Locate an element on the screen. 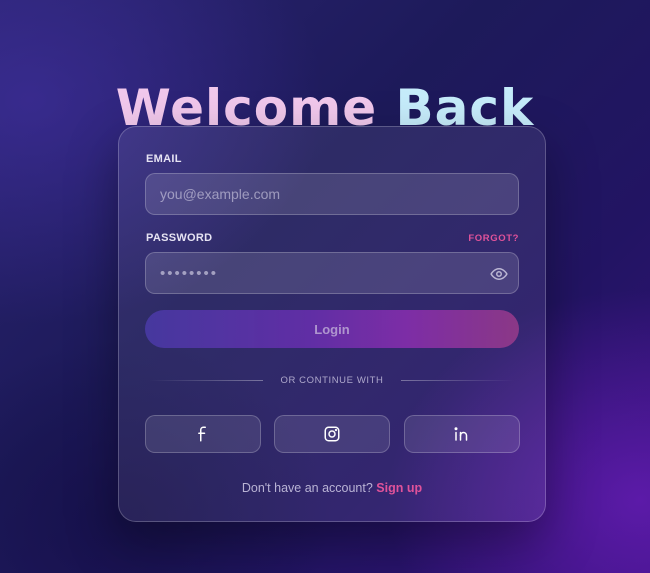 This screenshot has width=650, height=573. email-field-wrapper is located at coordinates (332, 194).